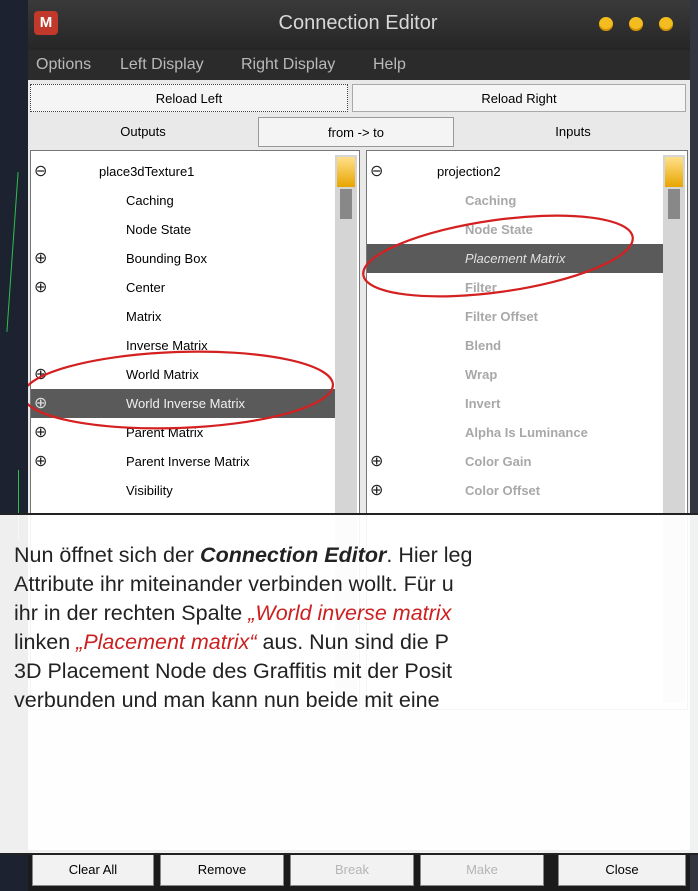 Image resolution: width=698 pixels, height=891 pixels. I want to click on attribute-label: Inverse Matrix, so click(167, 345).